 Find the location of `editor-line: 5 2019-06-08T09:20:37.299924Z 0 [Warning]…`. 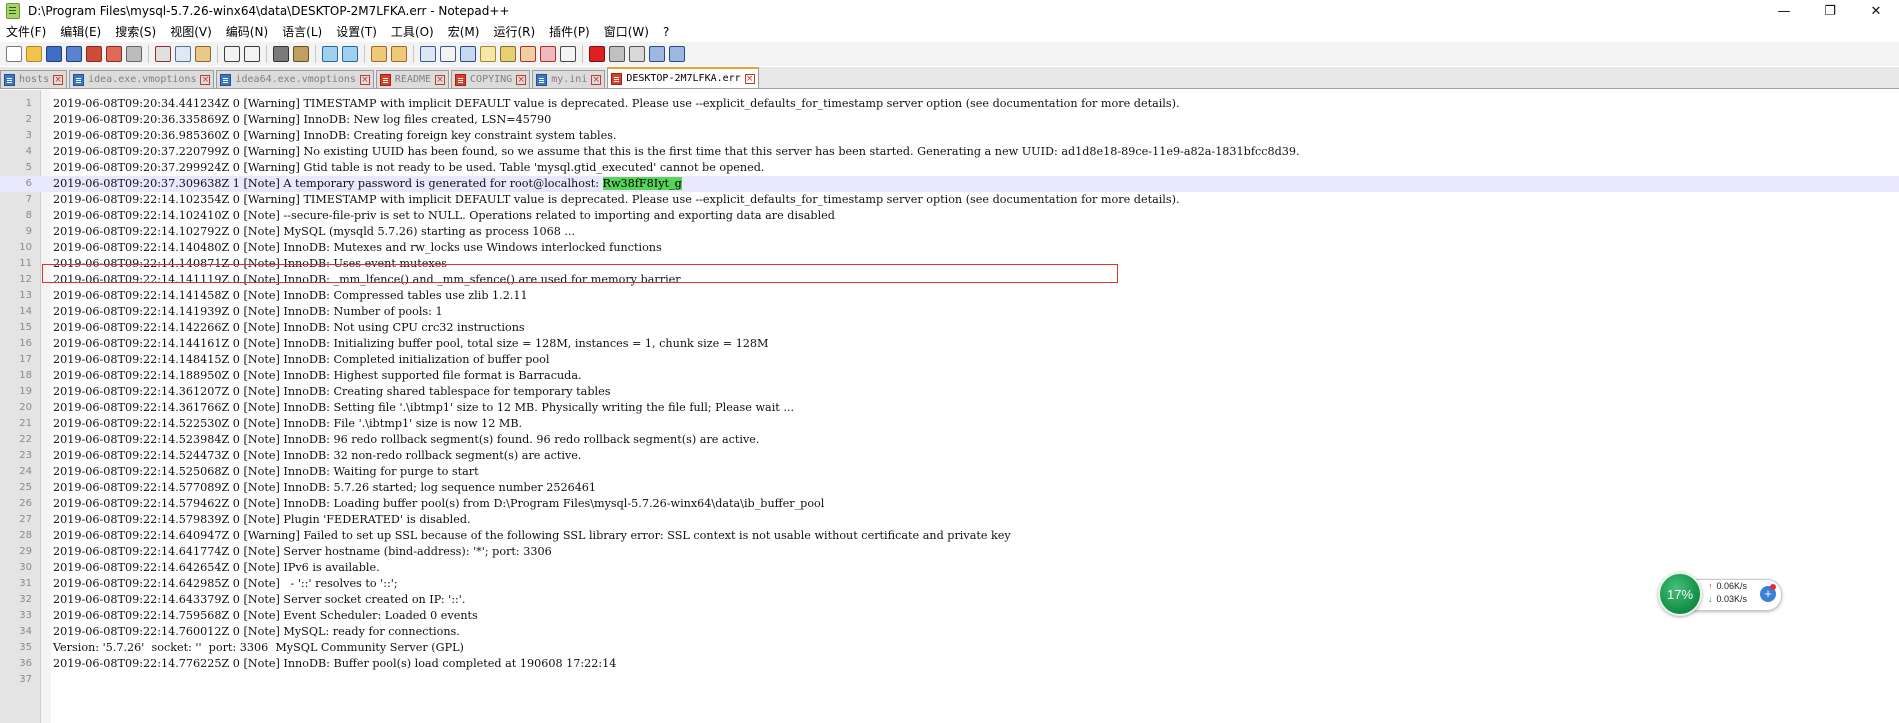

editor-line: 5 2019-06-08T09:20:37.299924Z 0 [Warning]… is located at coordinates (949, 168).